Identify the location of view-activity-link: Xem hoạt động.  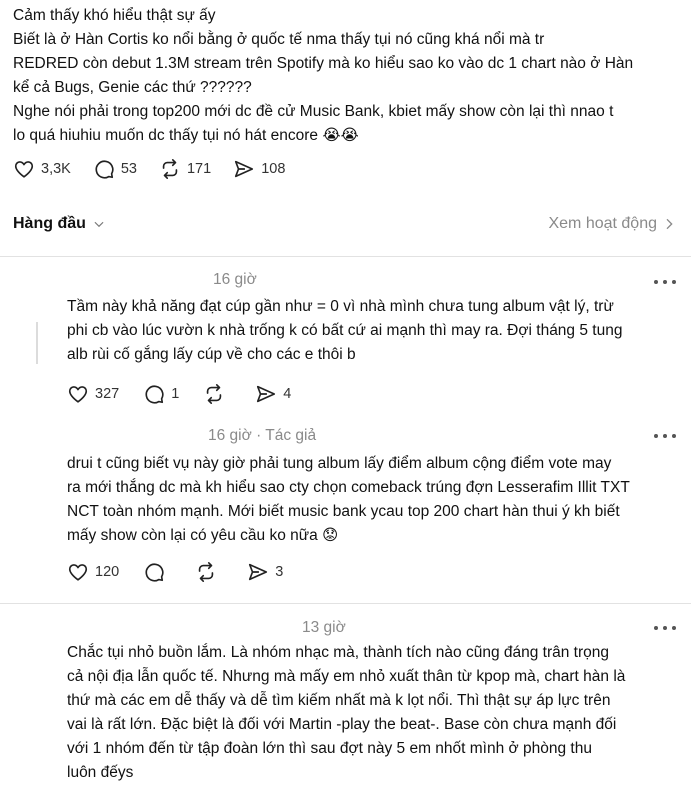
(612, 224).